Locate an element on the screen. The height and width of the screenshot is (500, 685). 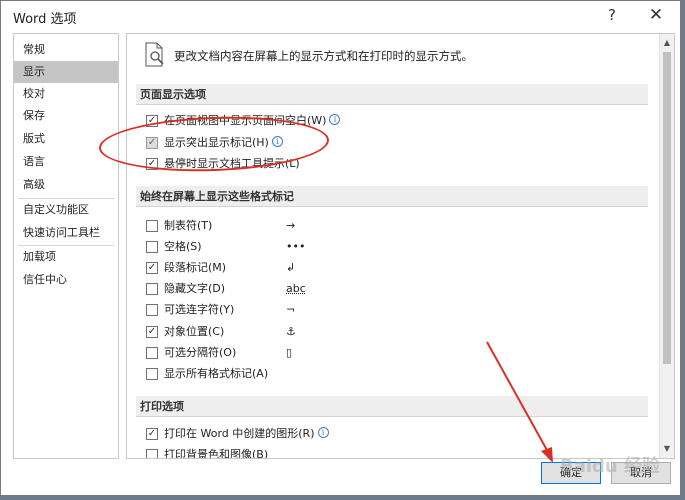
sidebar-item-proofing: 校对 is located at coordinates (66, 94).